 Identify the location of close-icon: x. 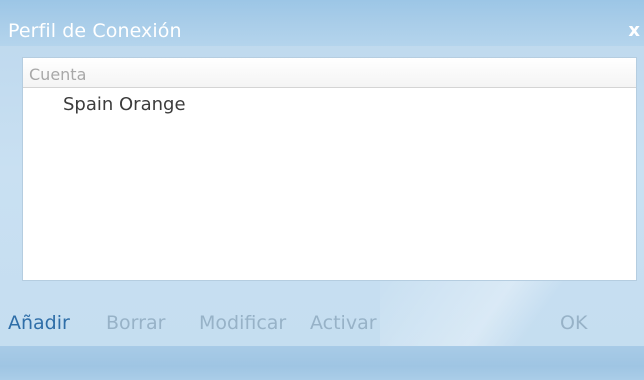
(634, 30).